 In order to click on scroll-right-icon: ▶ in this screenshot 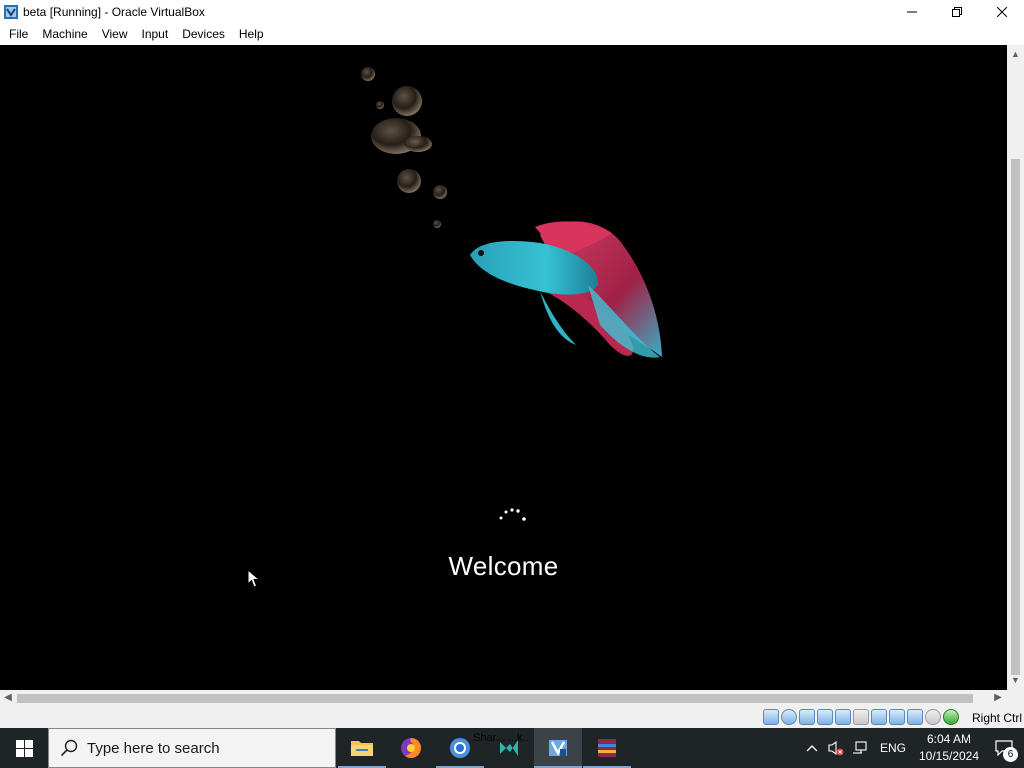, I will do `click(998, 698)`.